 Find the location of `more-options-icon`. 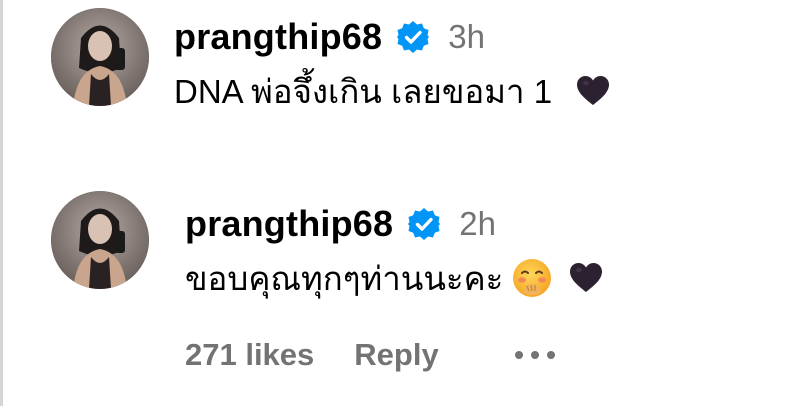

more-options-icon is located at coordinates (534, 355).